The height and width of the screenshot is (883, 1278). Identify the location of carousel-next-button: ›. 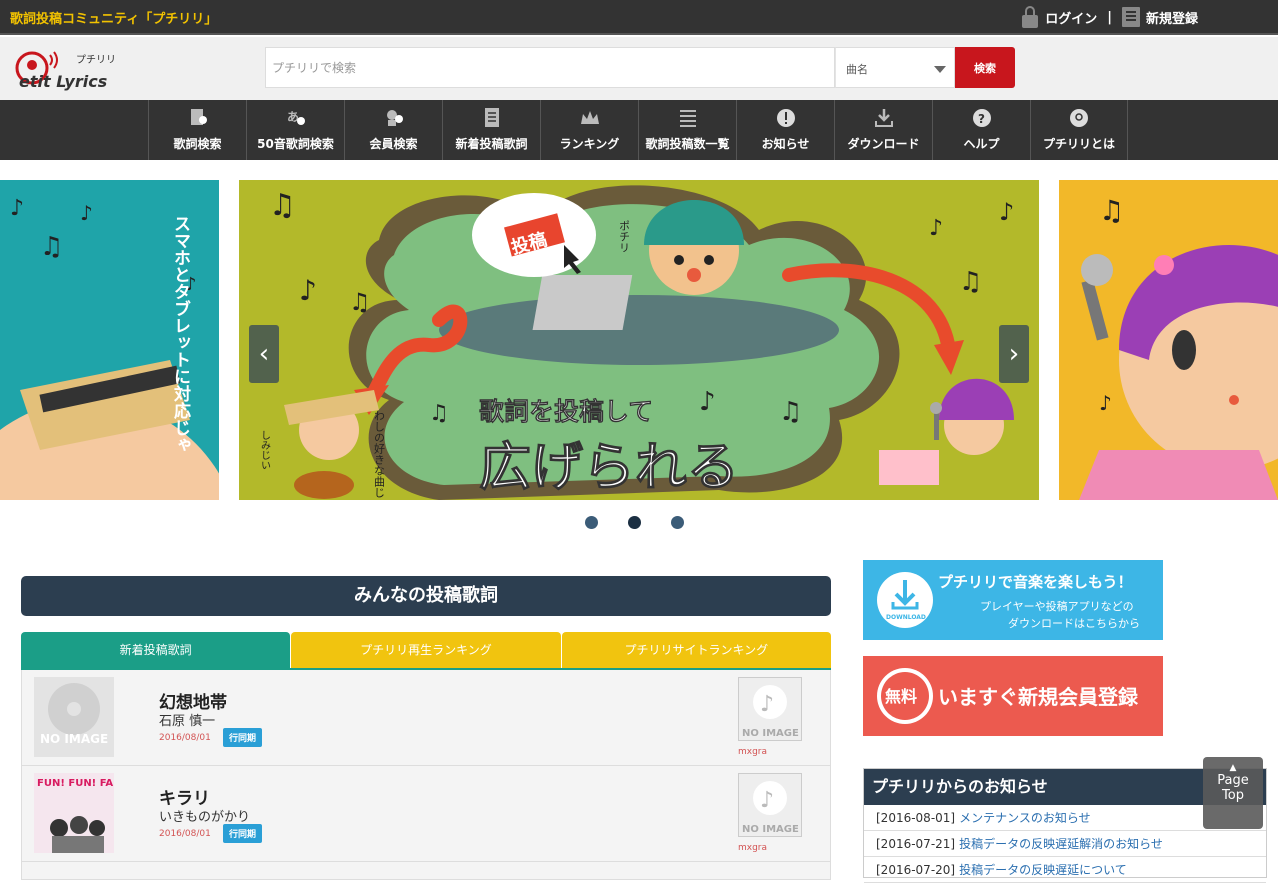
(1014, 354).